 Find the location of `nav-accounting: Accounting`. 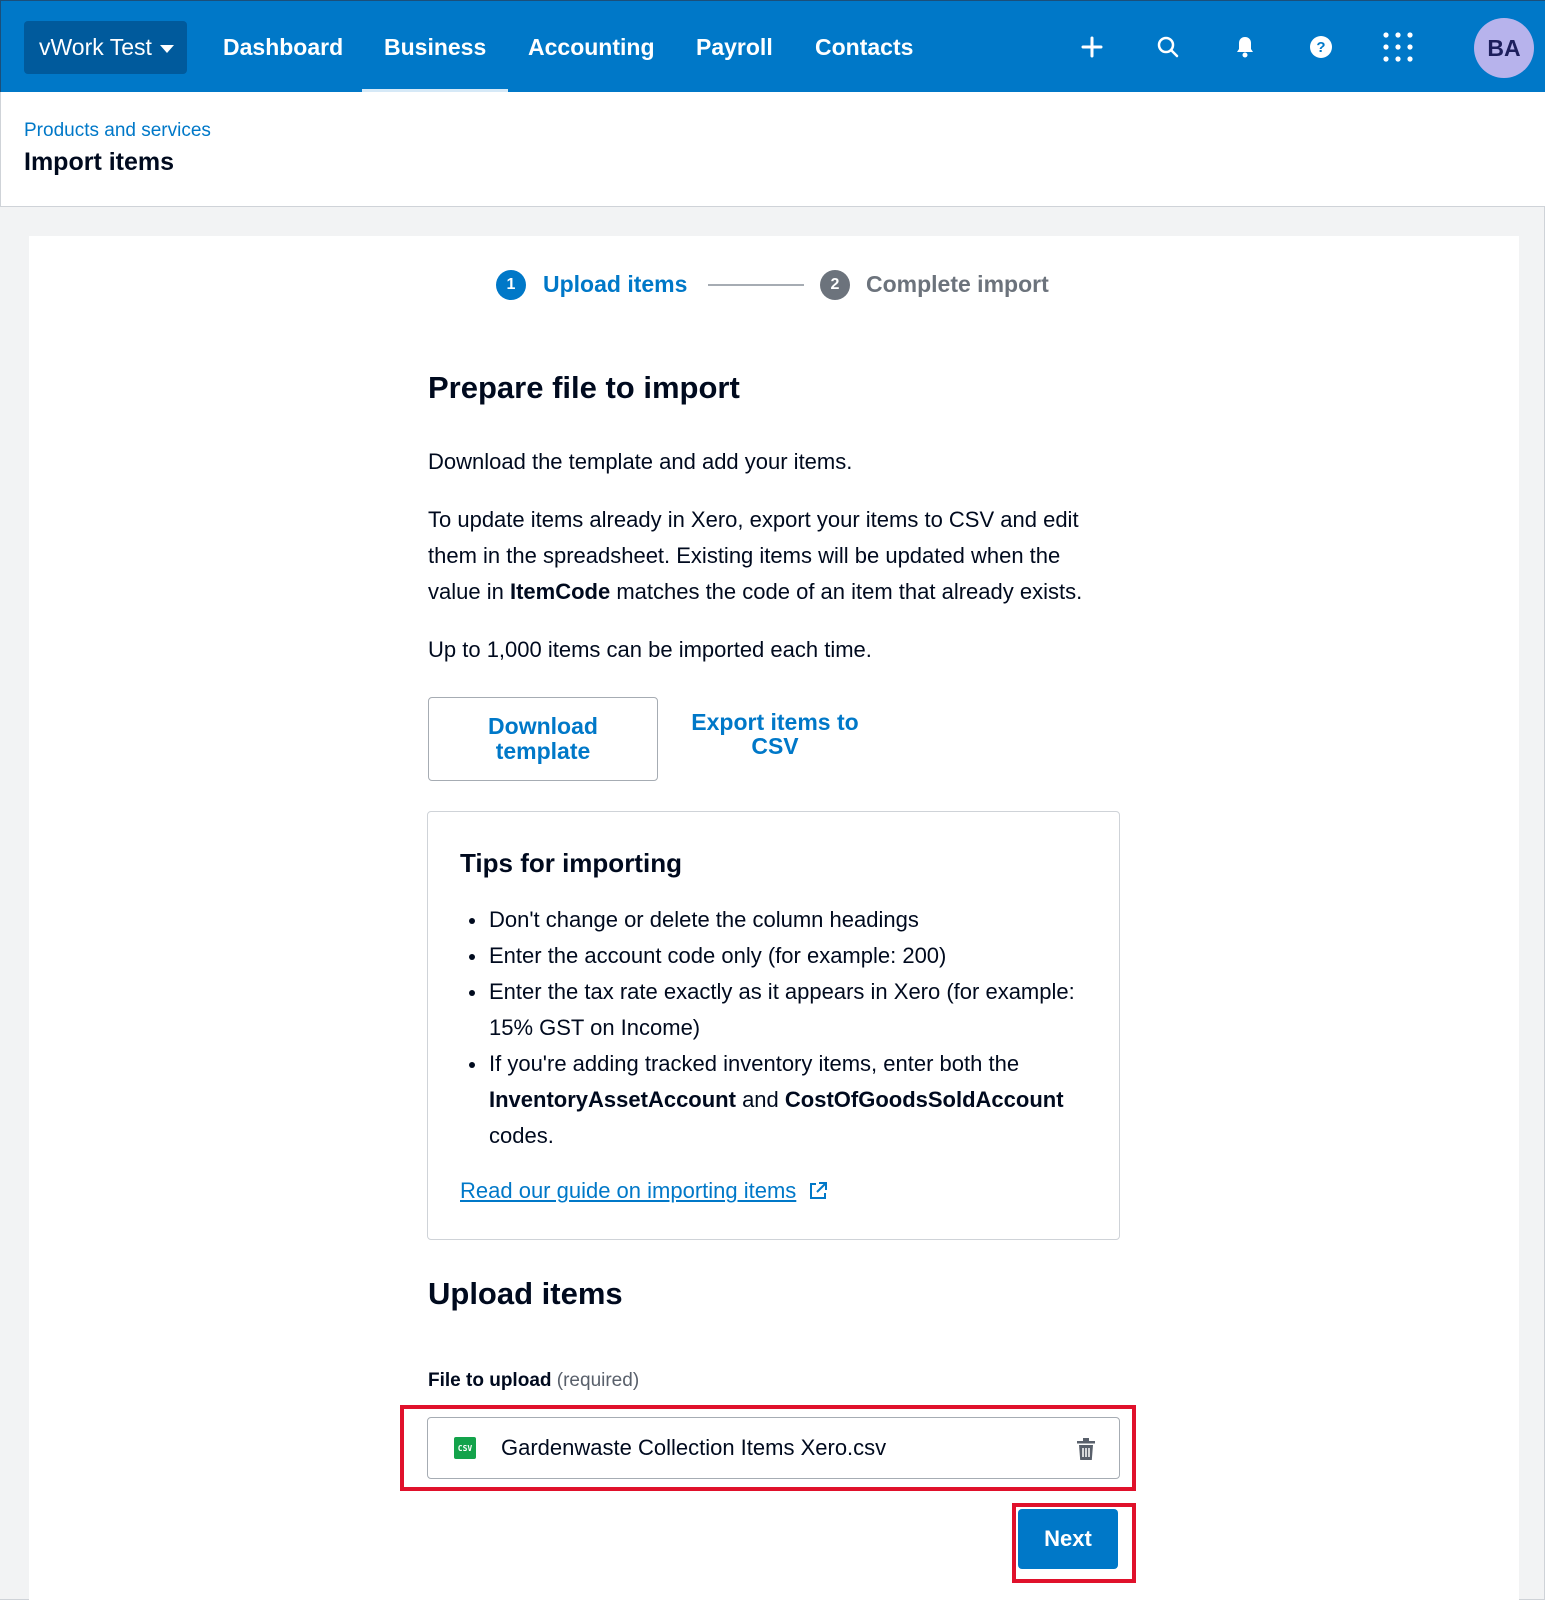

nav-accounting: Accounting is located at coordinates (591, 47).